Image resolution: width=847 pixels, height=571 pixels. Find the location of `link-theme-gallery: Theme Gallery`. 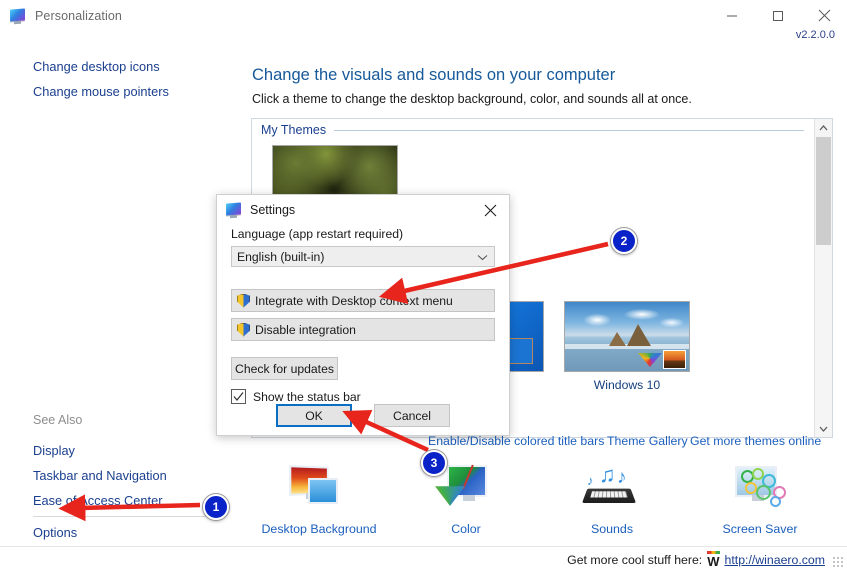

link-theme-gallery: Theme Gallery is located at coordinates (647, 441).